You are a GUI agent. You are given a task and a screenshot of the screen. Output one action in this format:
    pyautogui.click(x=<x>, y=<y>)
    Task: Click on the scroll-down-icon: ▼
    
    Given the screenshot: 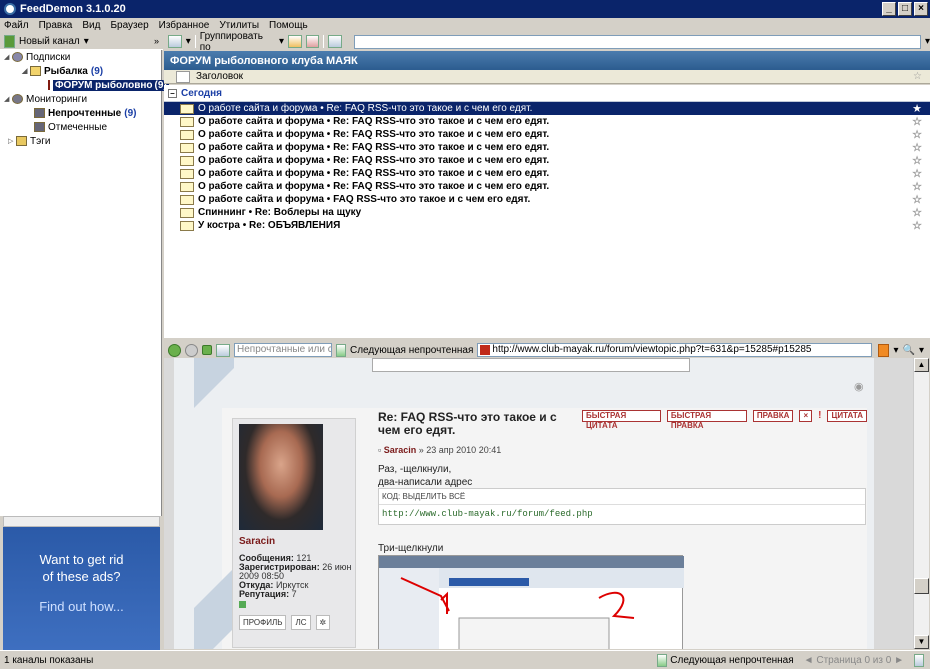 What is the action you would take?
    pyautogui.click(x=921, y=642)
    